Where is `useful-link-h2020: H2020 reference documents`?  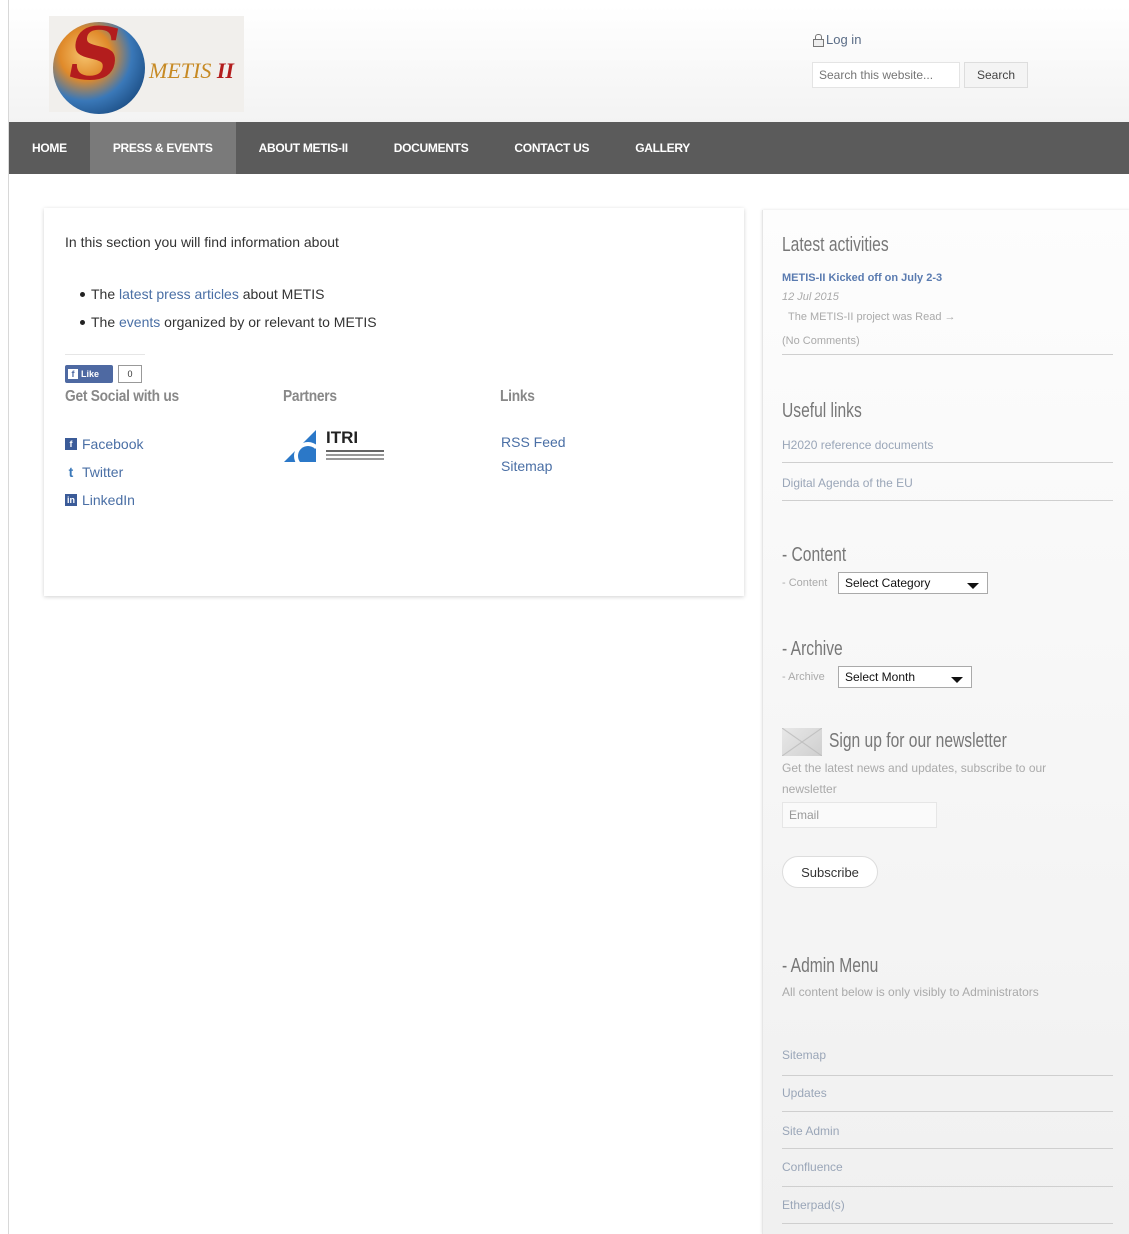 useful-link-h2020: H2020 reference documents is located at coordinates (857, 445).